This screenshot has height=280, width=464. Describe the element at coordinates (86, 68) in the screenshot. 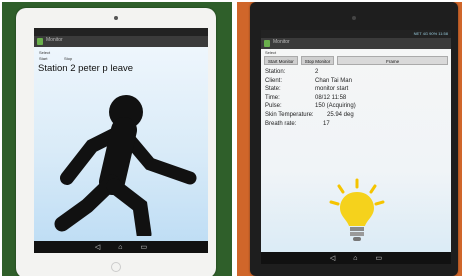

I see `station-heading: Station 2 peter p leave` at that location.